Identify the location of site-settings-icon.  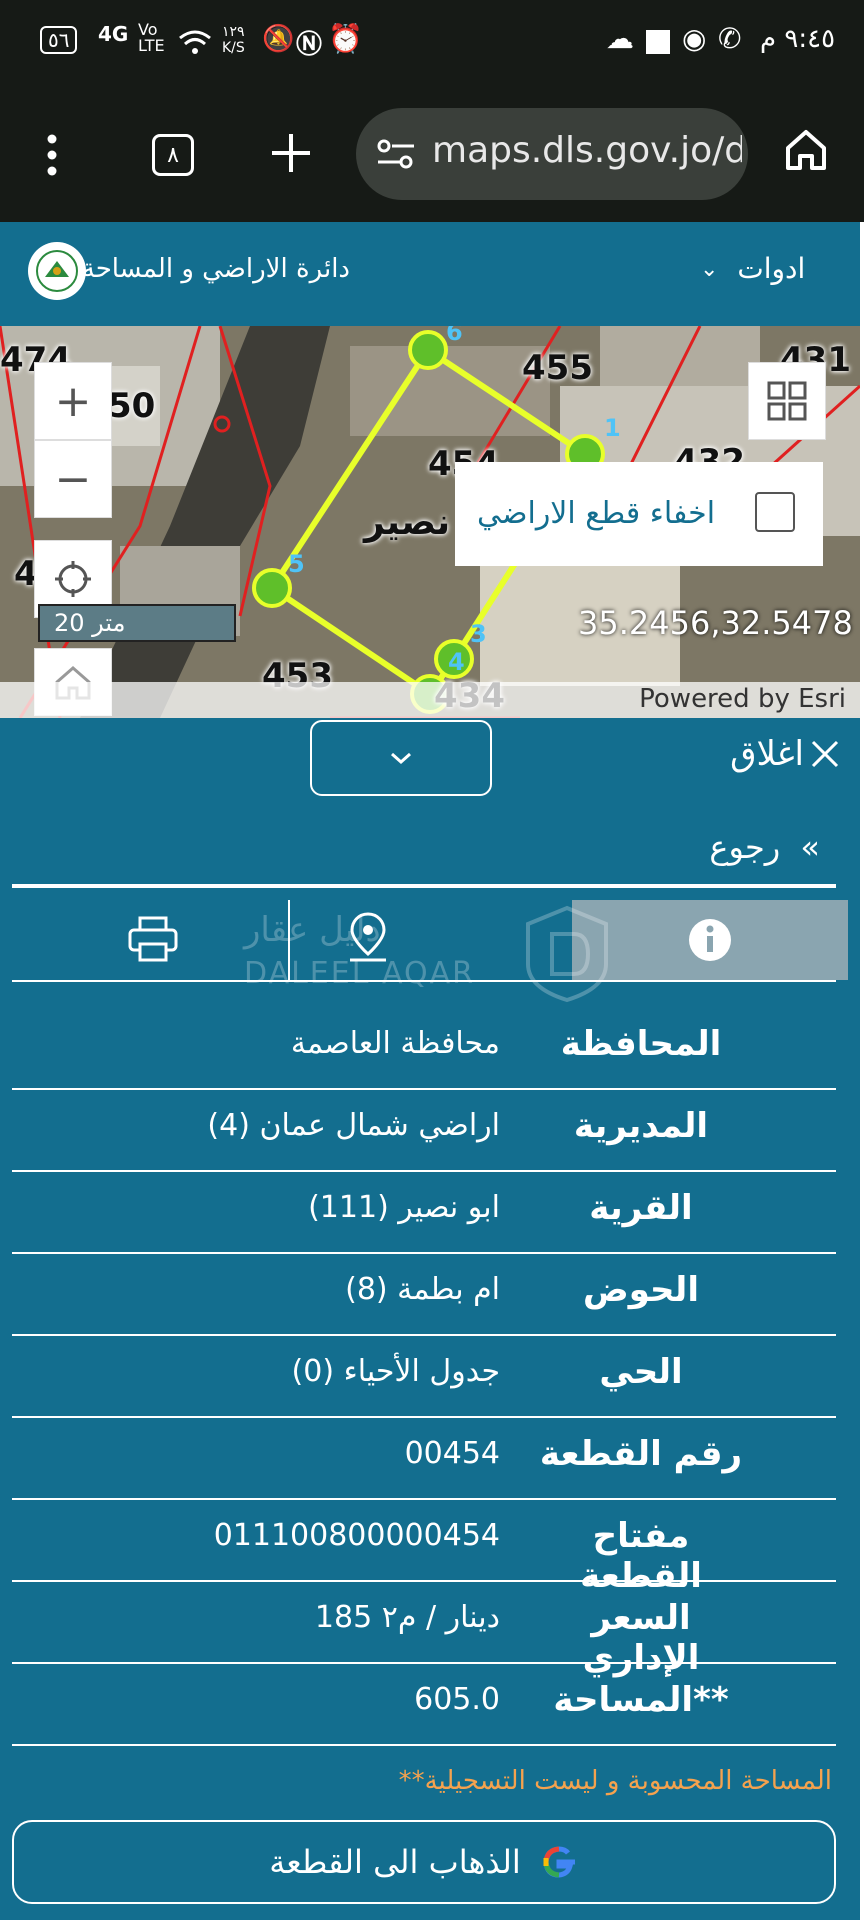
(396, 154).